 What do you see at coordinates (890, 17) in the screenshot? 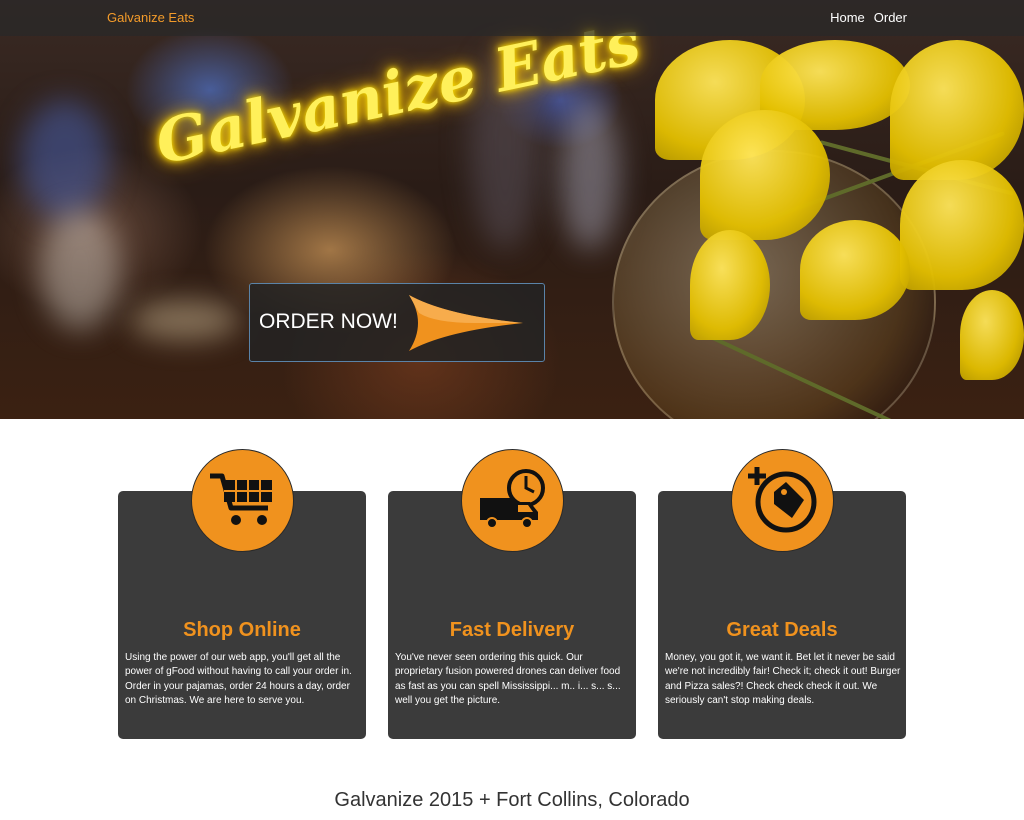
I see `nav-link-order: Order` at bounding box center [890, 17].